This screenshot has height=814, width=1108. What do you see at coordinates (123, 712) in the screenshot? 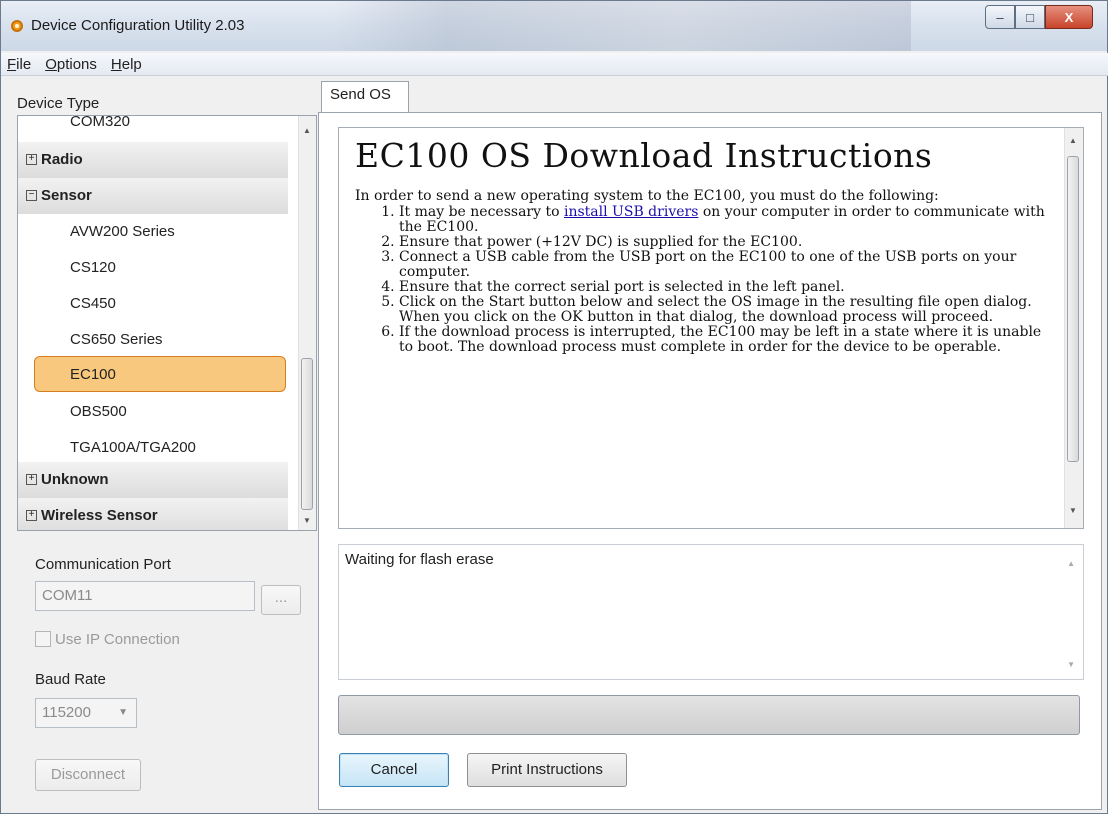
I see `chevron-down-icon: ▼` at bounding box center [123, 712].